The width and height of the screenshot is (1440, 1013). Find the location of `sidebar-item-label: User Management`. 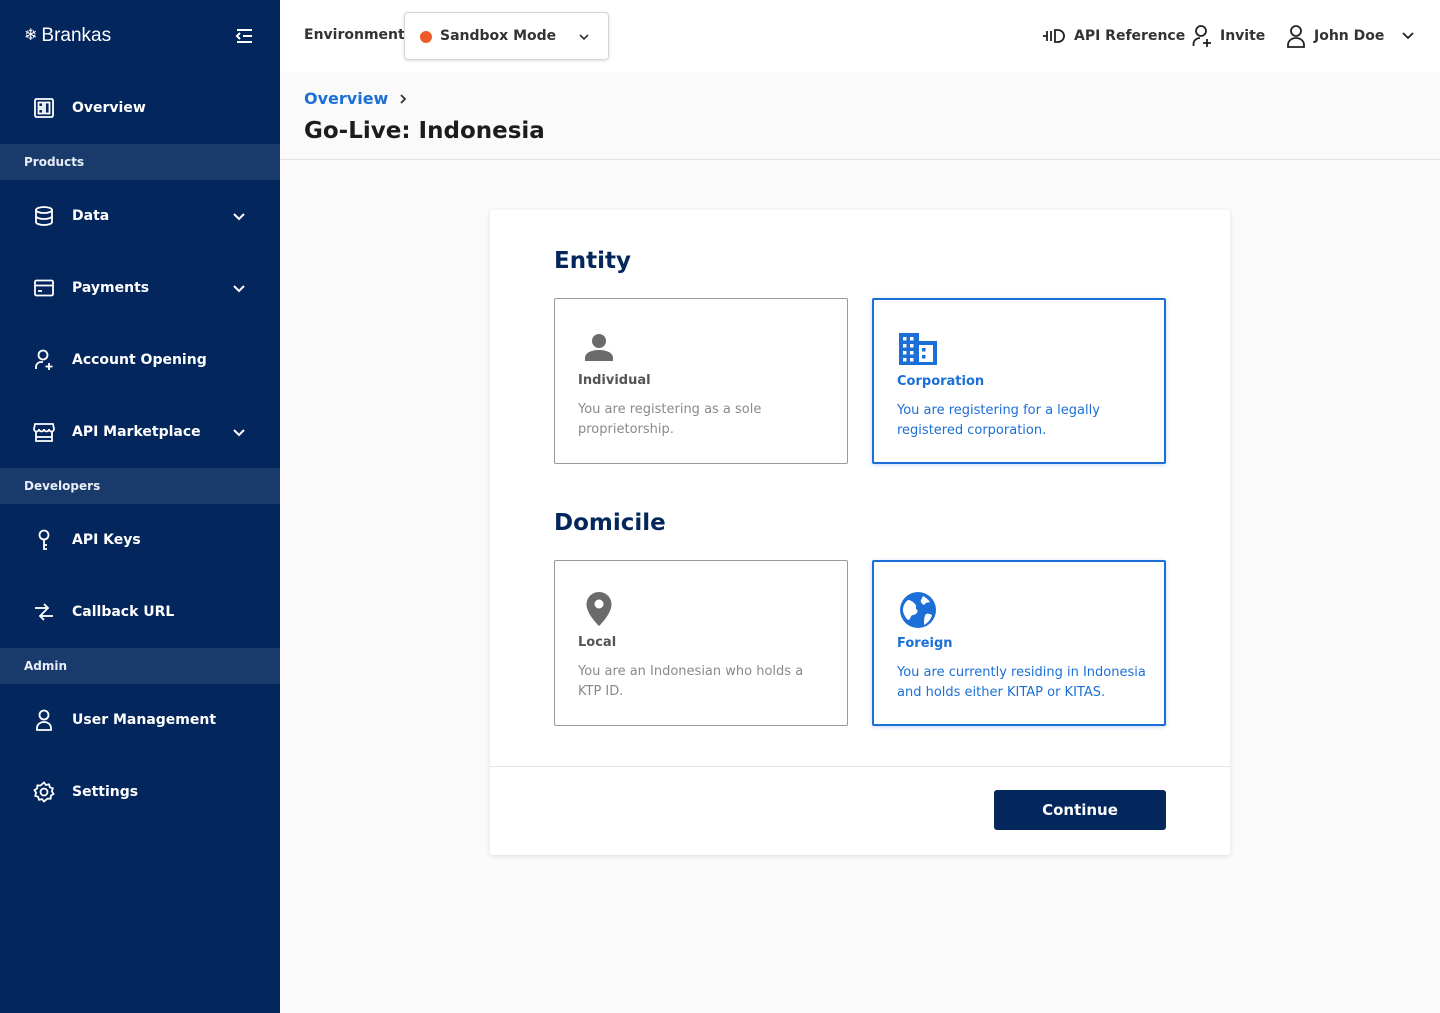

sidebar-item-label: User Management is located at coordinates (144, 720).